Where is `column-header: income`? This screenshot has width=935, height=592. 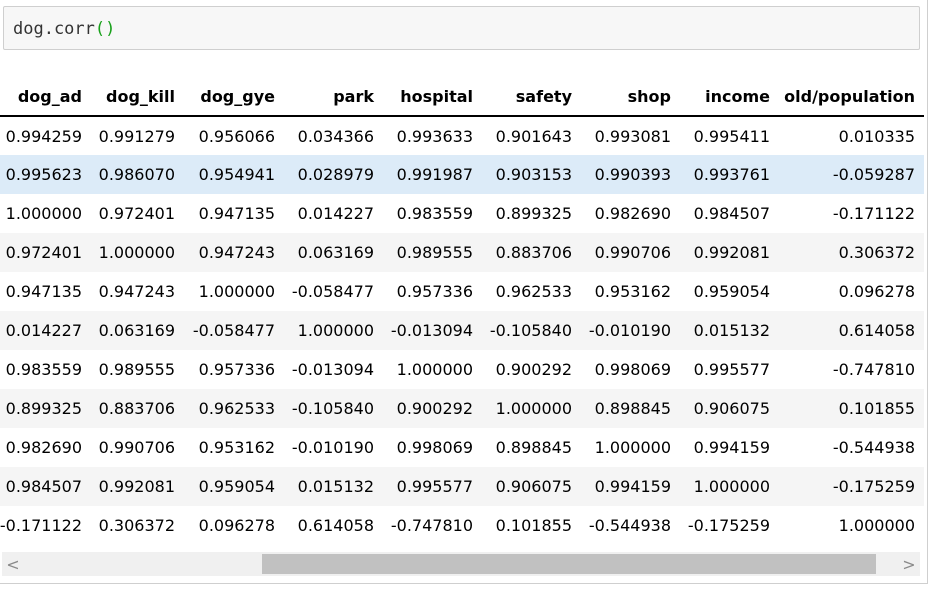 column-header: income is located at coordinates (729, 97).